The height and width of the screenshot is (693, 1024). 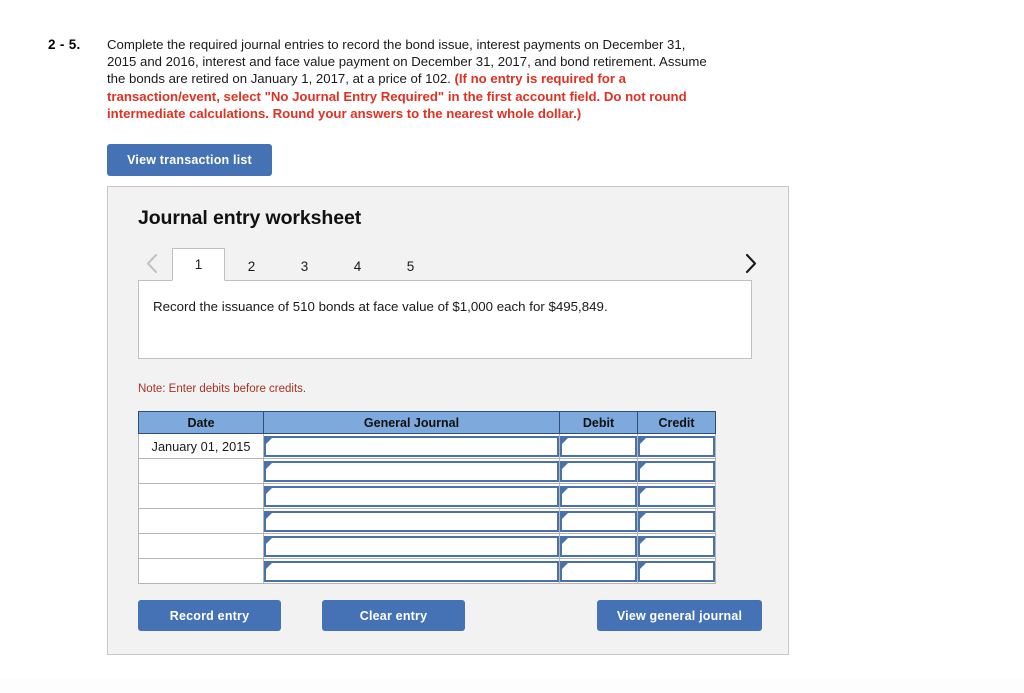 What do you see at coordinates (598, 422) in the screenshot?
I see `column-header-debit: Debit` at bounding box center [598, 422].